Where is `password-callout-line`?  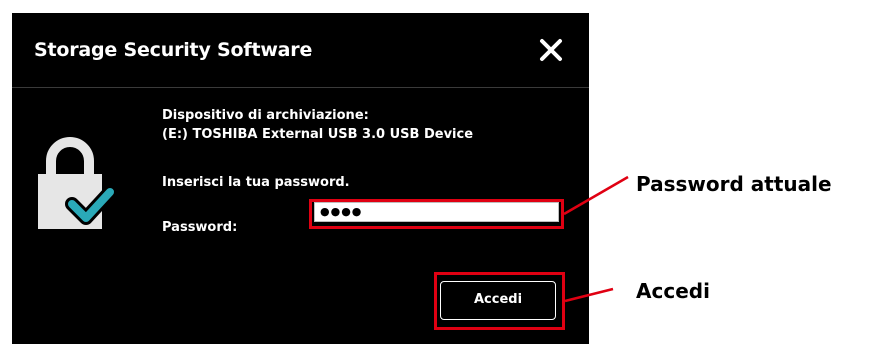 password-callout-line is located at coordinates (596, 195).